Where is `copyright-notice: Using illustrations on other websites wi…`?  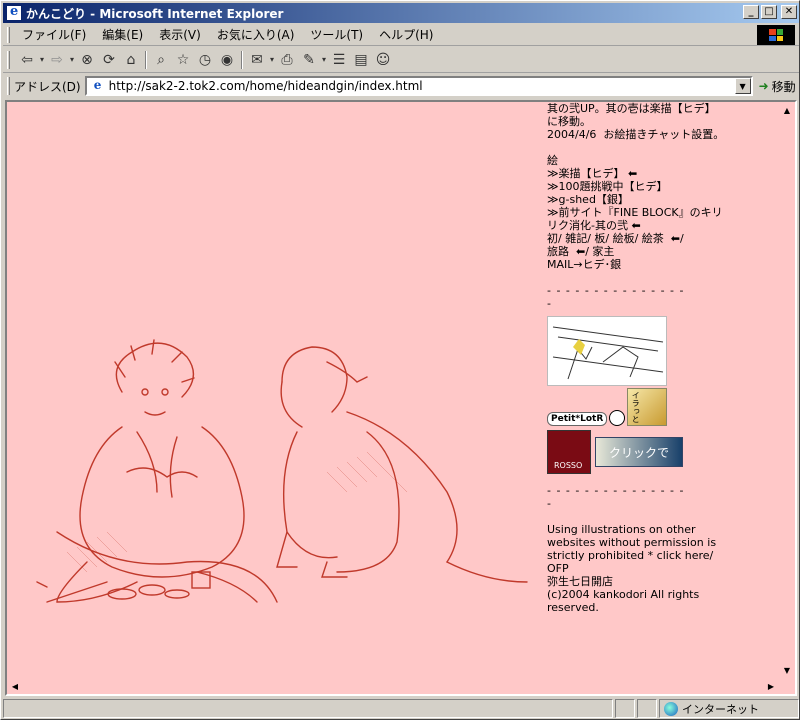 copyright-notice: Using illustrations on other websites wi… is located at coordinates (637, 568).